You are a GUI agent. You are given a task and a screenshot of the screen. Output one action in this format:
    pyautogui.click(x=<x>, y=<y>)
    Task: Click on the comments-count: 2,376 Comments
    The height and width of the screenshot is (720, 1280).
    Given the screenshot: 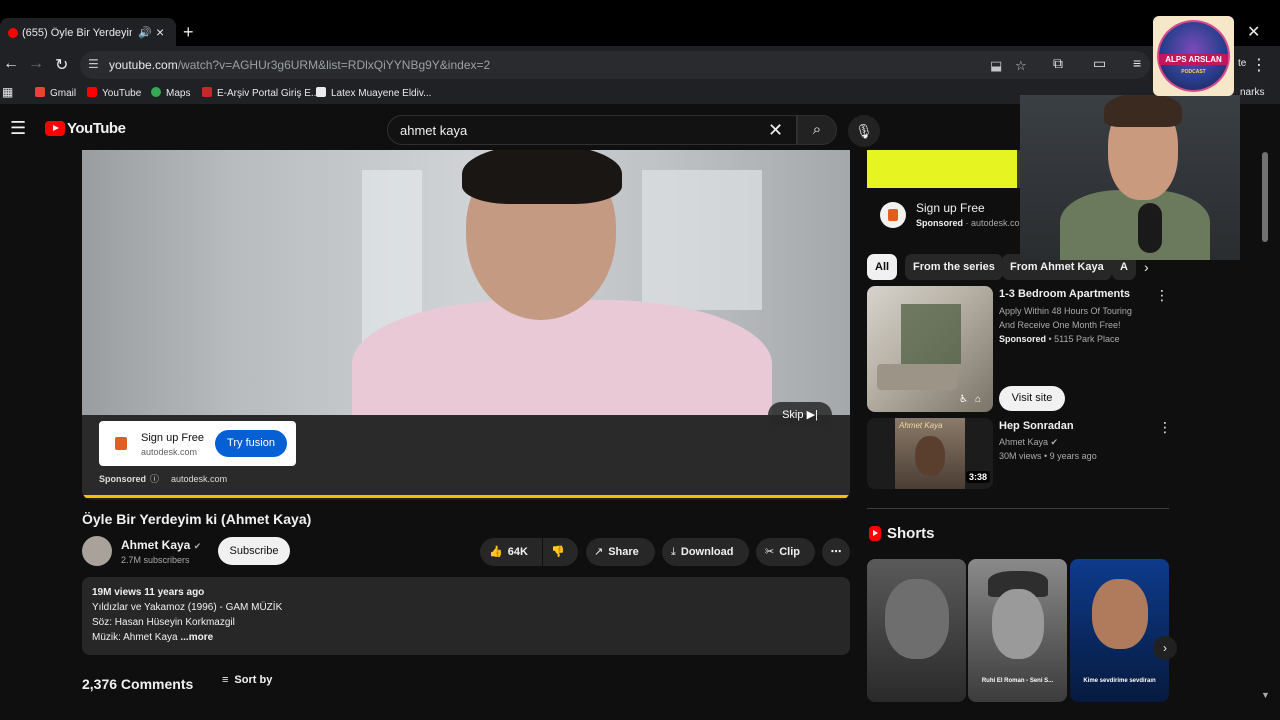 What is the action you would take?
    pyautogui.click(x=138, y=684)
    